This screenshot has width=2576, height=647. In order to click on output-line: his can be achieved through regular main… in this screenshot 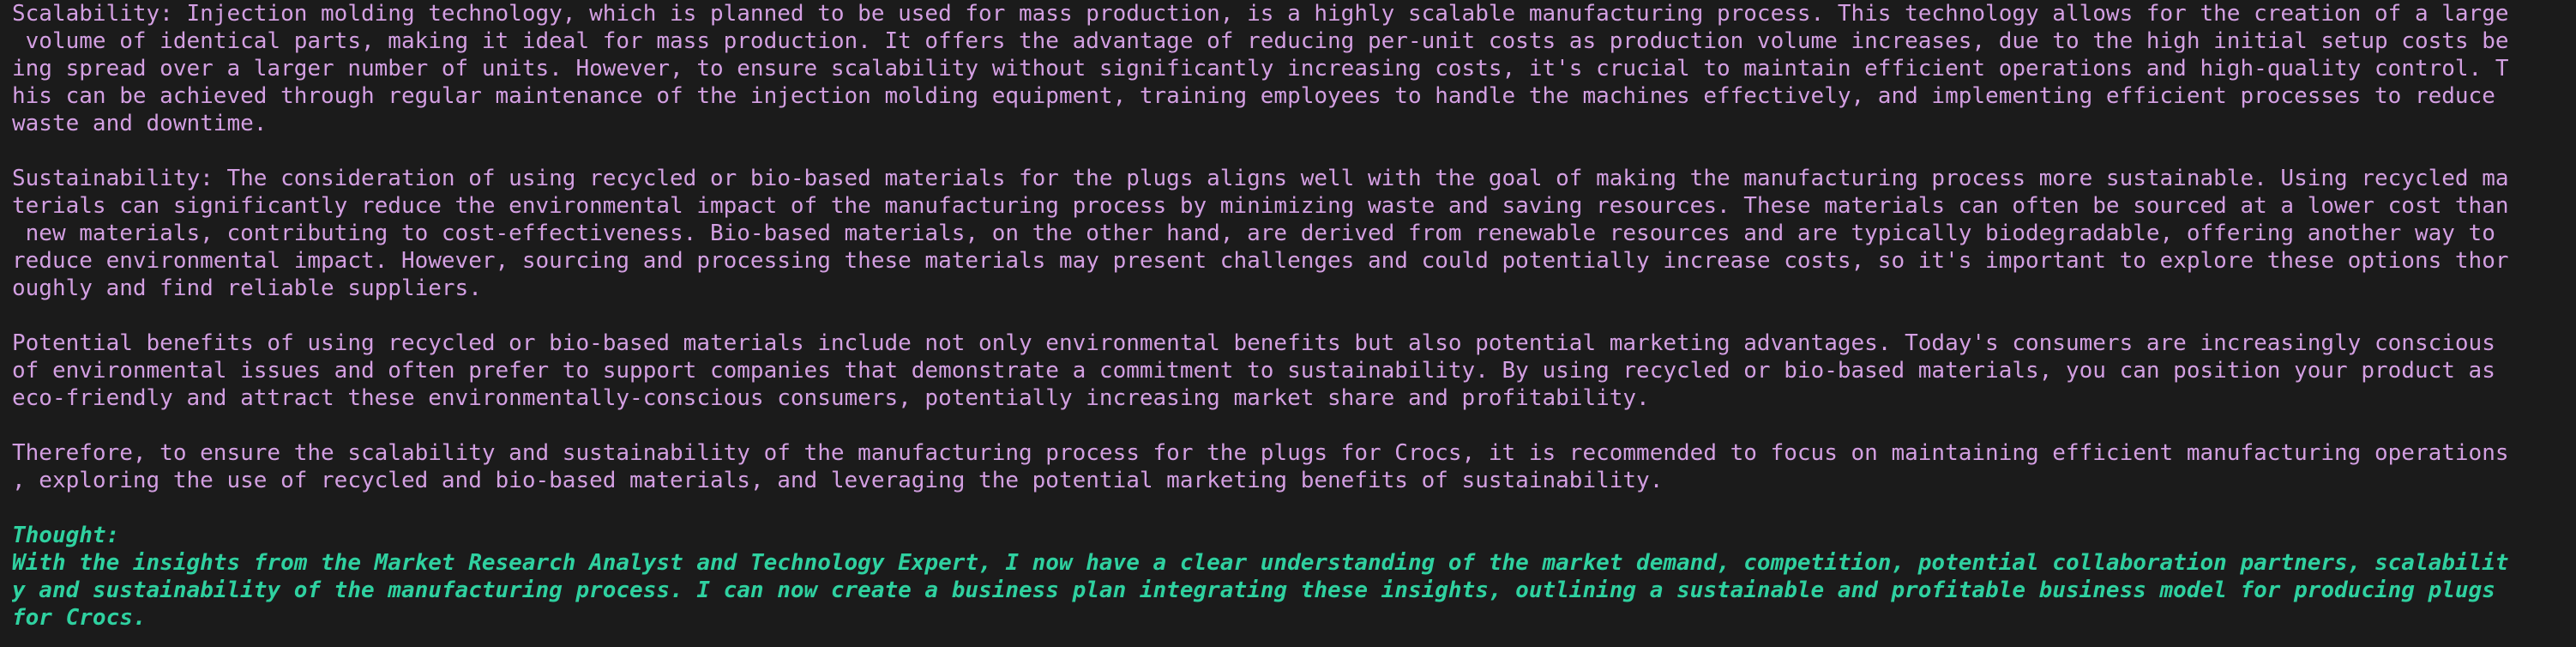, I will do `click(1253, 96)`.